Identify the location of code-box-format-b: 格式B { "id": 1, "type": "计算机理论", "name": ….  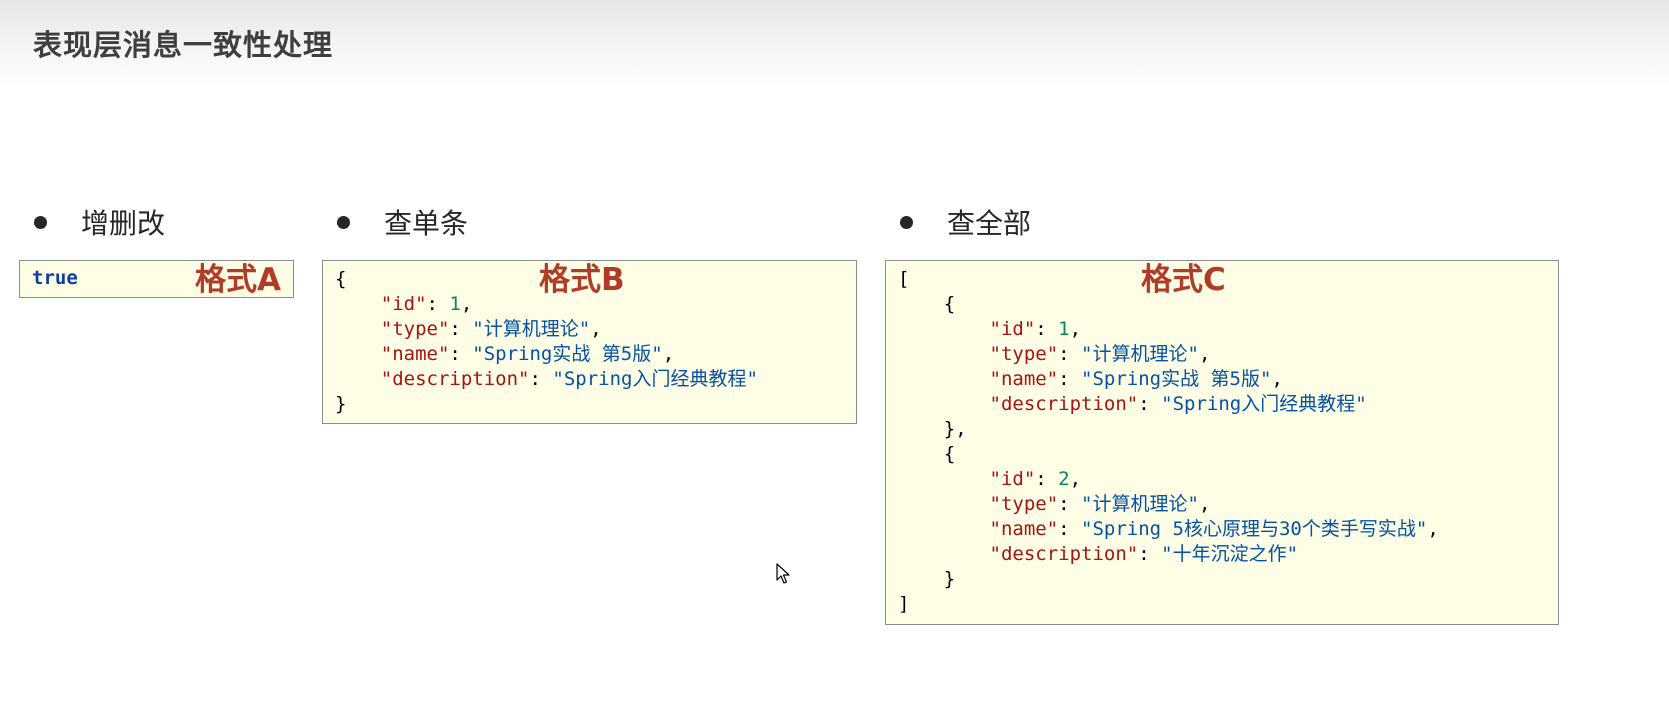
(589, 342).